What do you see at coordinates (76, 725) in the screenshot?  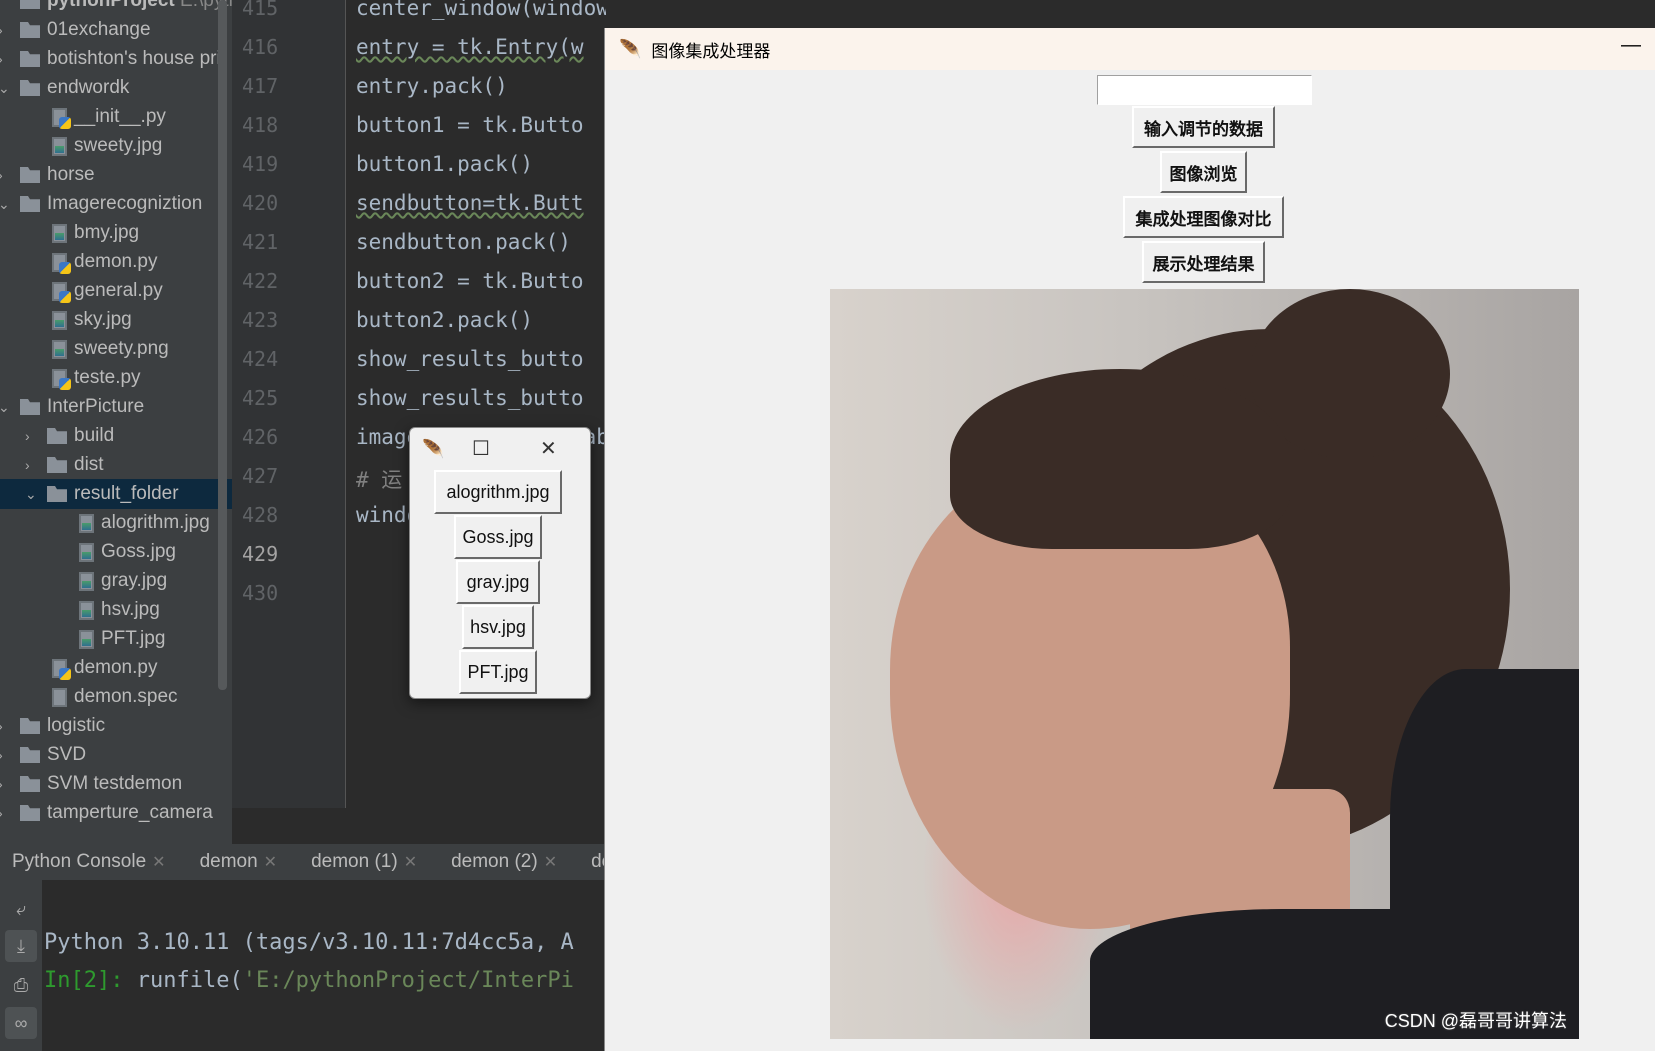 I see `tree-item-label: logistic` at bounding box center [76, 725].